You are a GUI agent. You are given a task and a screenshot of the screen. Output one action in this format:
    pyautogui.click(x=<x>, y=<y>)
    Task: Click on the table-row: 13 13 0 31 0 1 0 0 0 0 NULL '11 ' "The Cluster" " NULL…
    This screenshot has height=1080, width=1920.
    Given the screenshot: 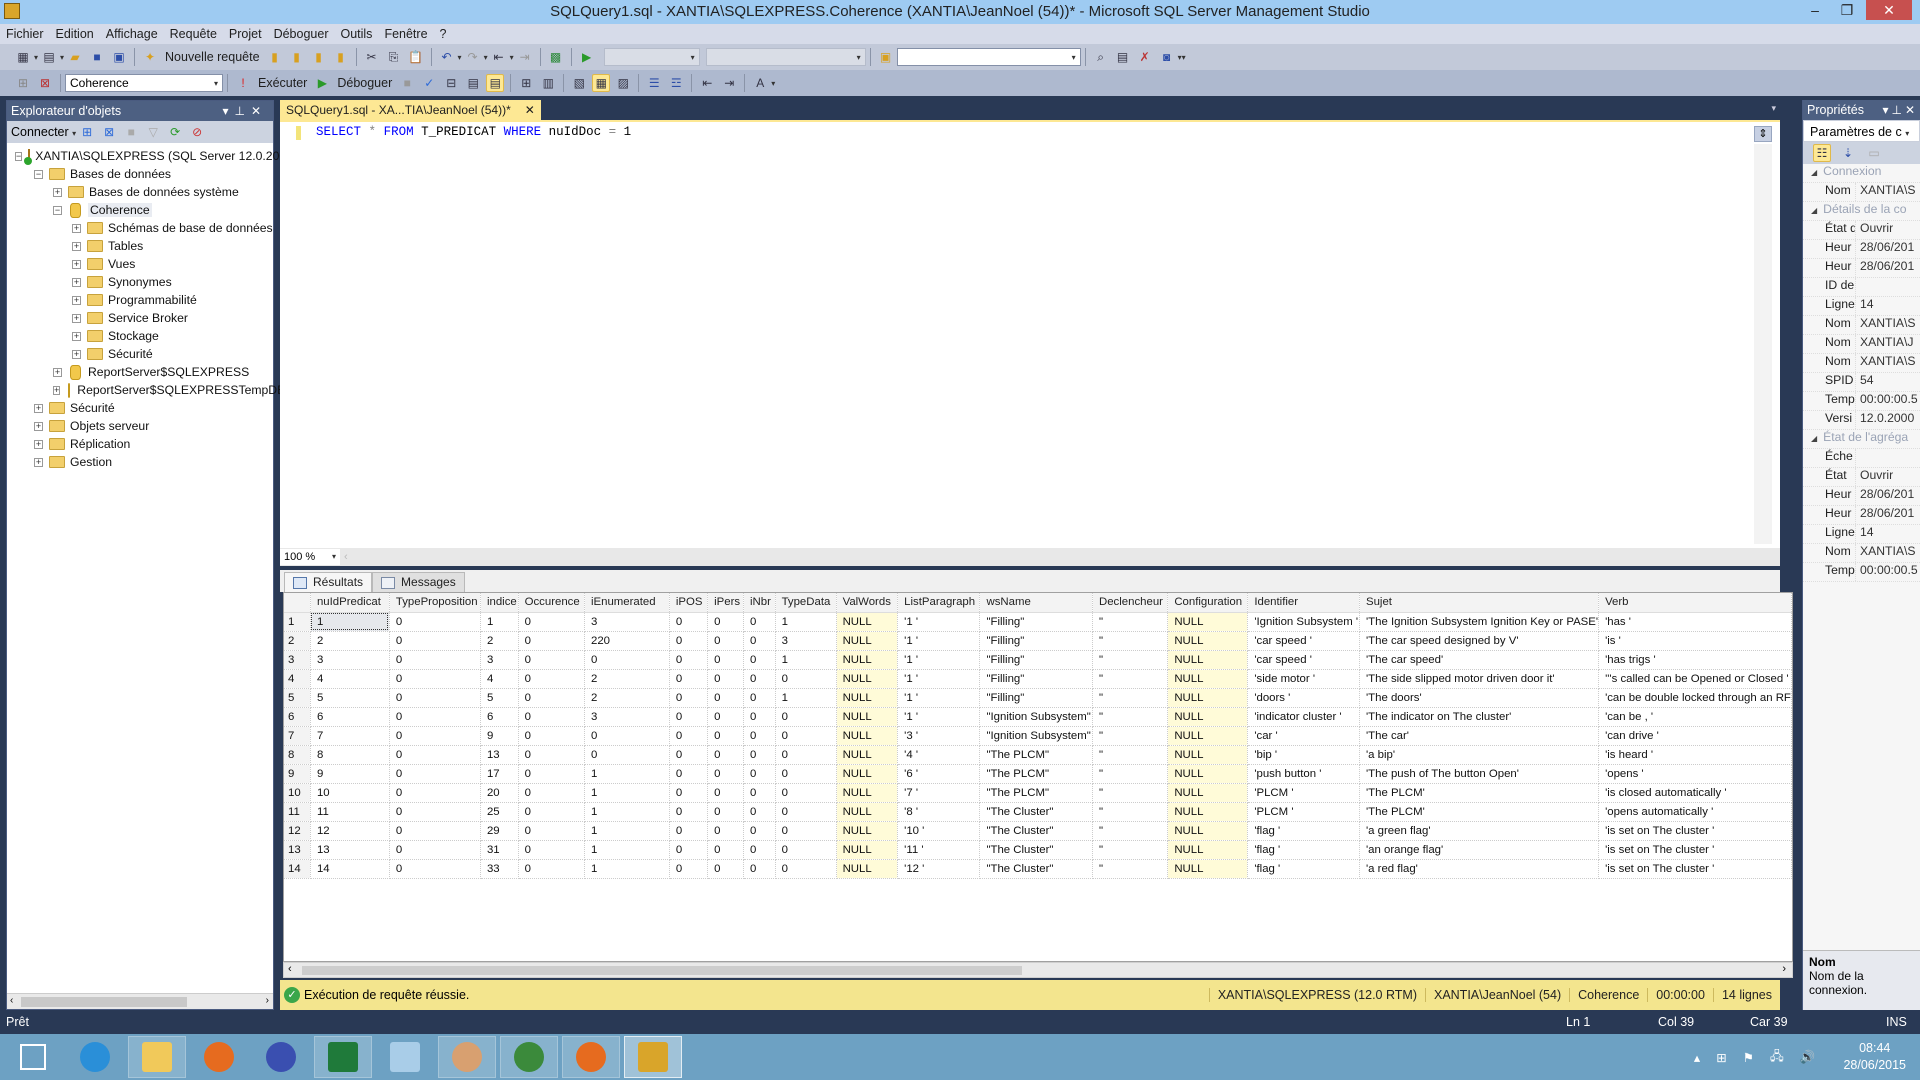 What is the action you would take?
    pyautogui.click(x=1038, y=850)
    